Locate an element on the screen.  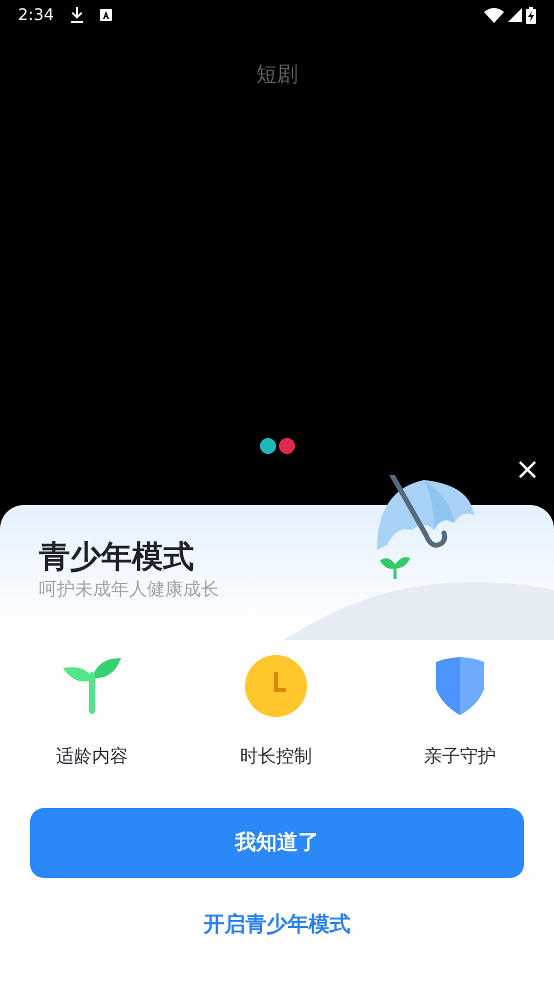
text-icon is located at coordinates (106, 15).